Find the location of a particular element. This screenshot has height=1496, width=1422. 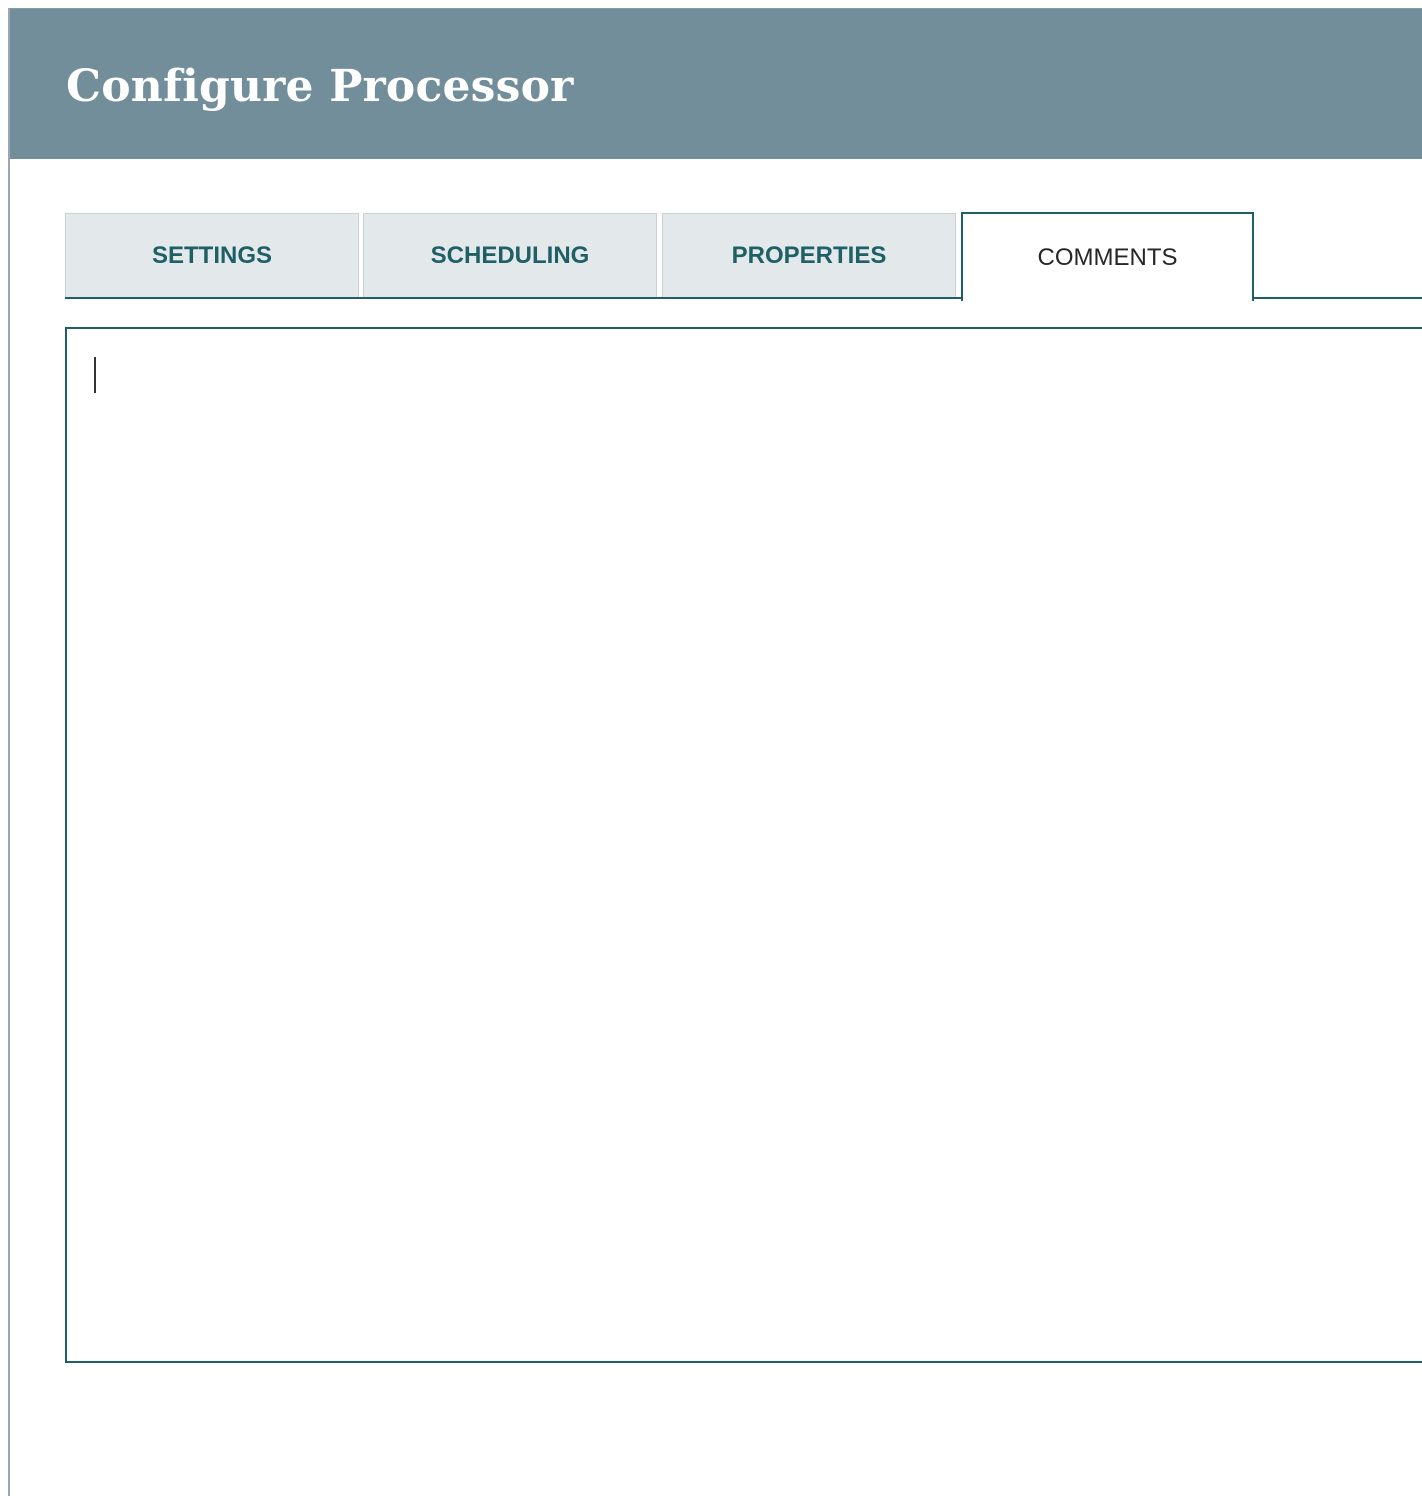

tab-properties: PROPERTIES is located at coordinates (809, 255).